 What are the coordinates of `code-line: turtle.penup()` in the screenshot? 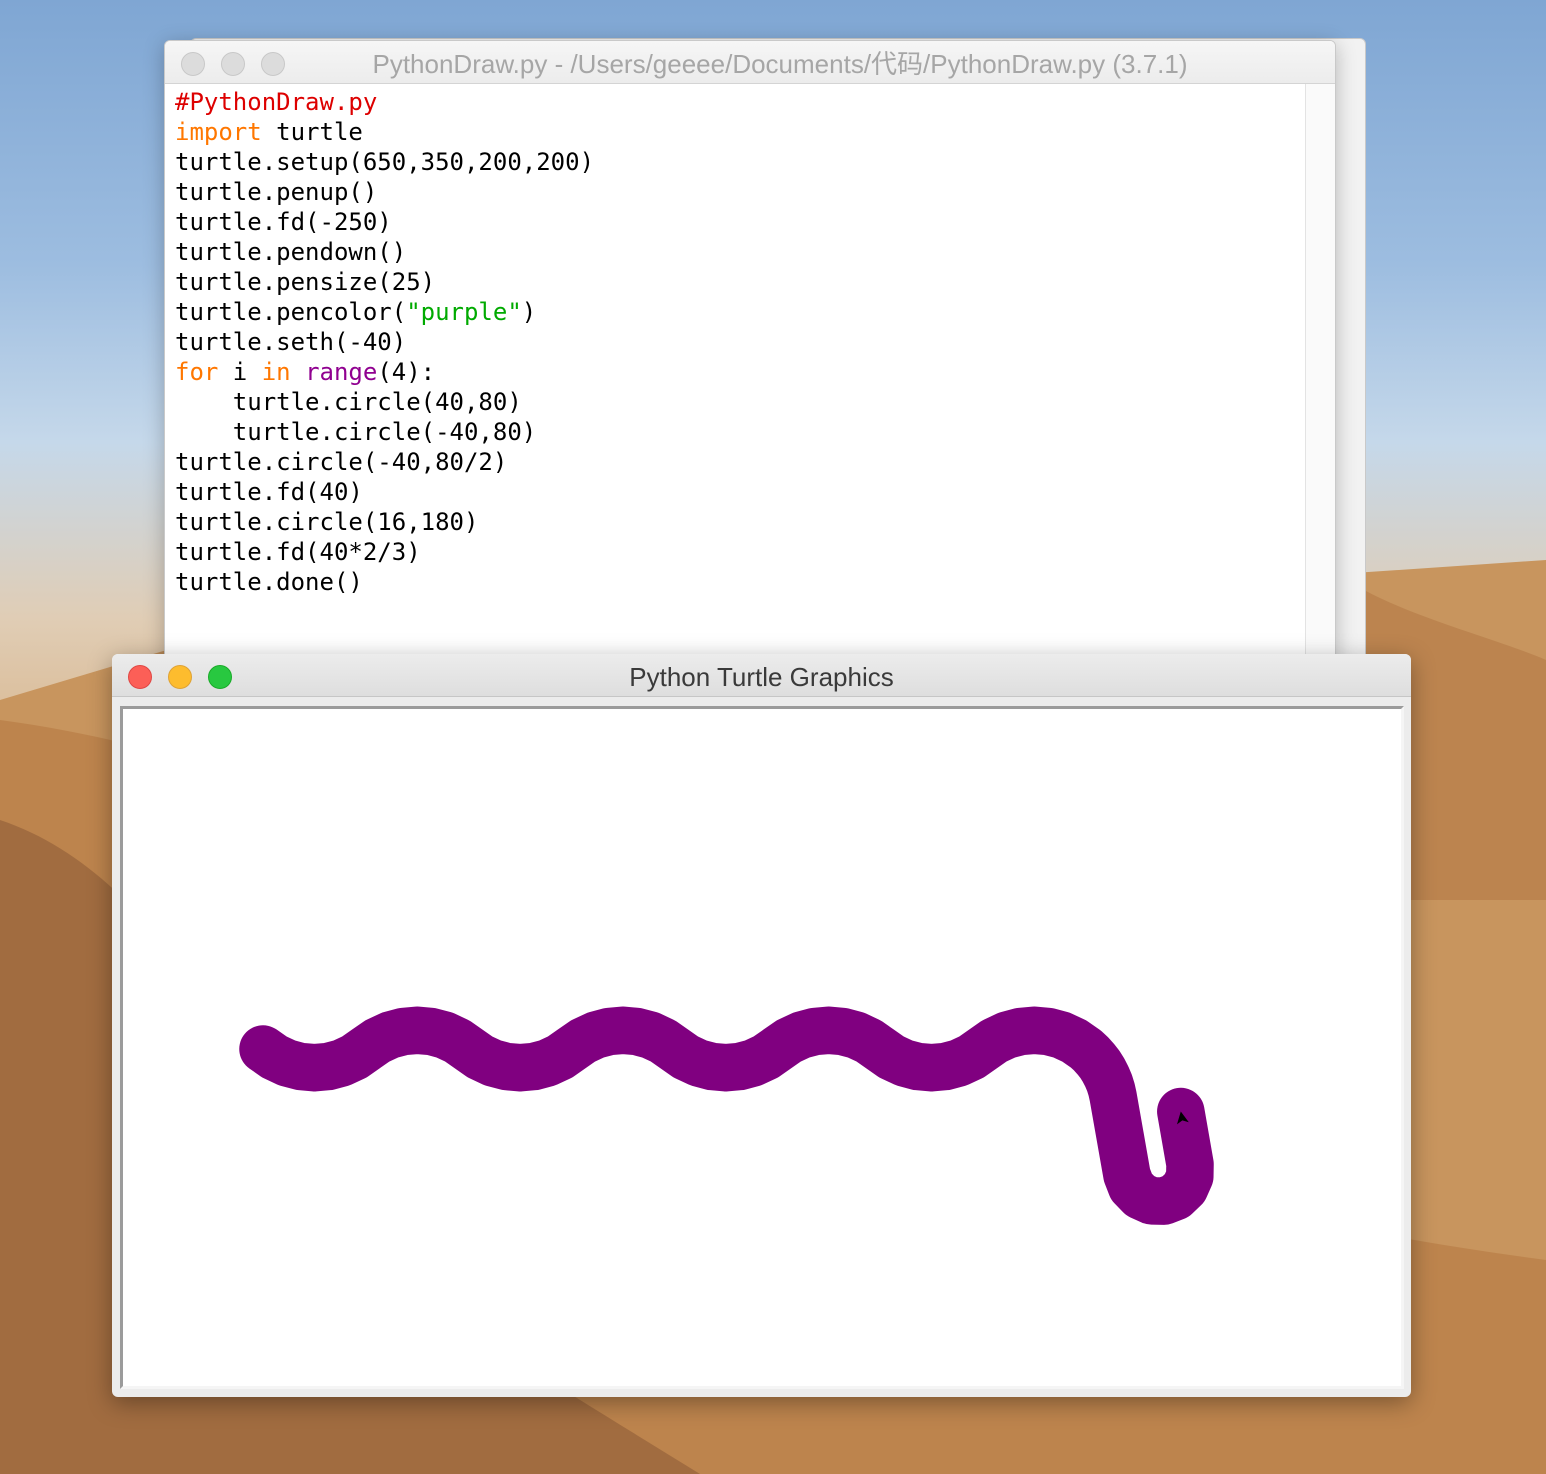 It's located at (740, 192).